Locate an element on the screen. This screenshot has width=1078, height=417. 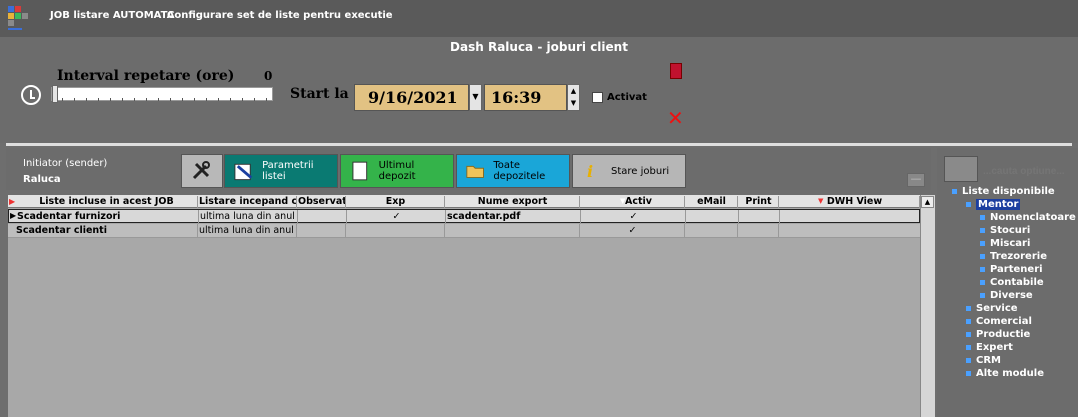
tree-item: Trezorerie is located at coordinates (1013, 256).